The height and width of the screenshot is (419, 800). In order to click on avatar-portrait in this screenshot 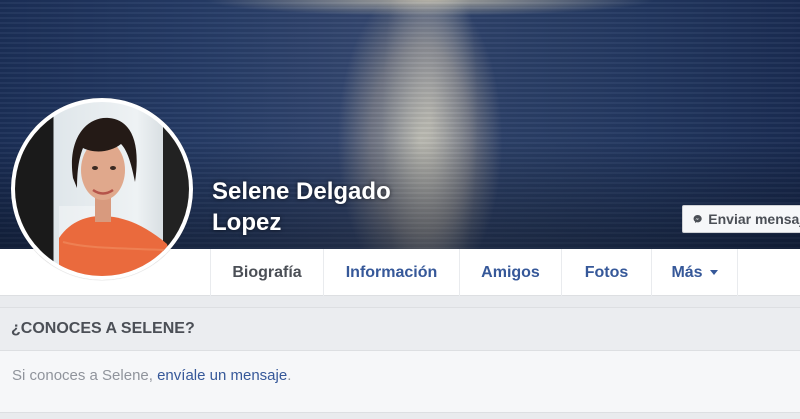, I will do `click(117, 196)`.